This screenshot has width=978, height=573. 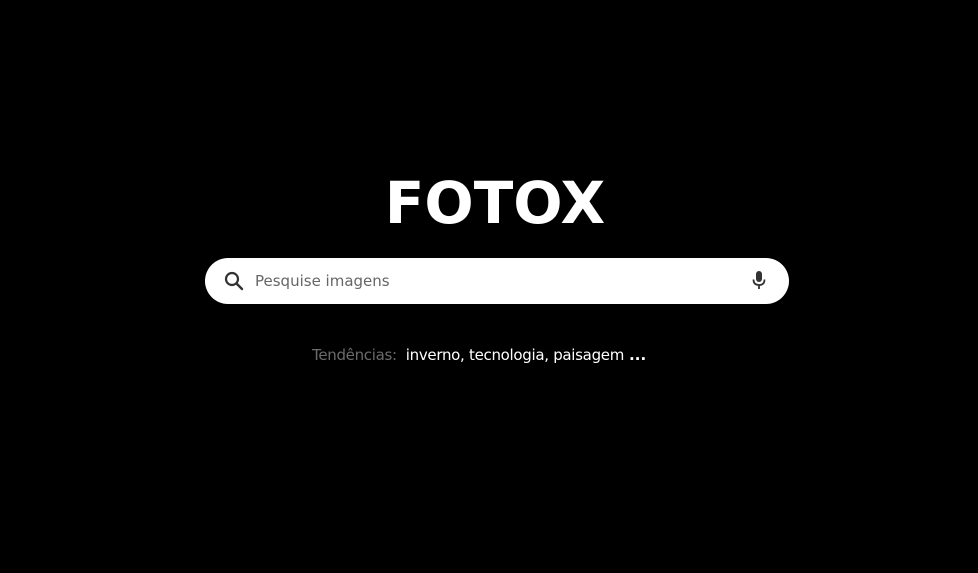 I want to click on search-bar, so click(x=497, y=281).